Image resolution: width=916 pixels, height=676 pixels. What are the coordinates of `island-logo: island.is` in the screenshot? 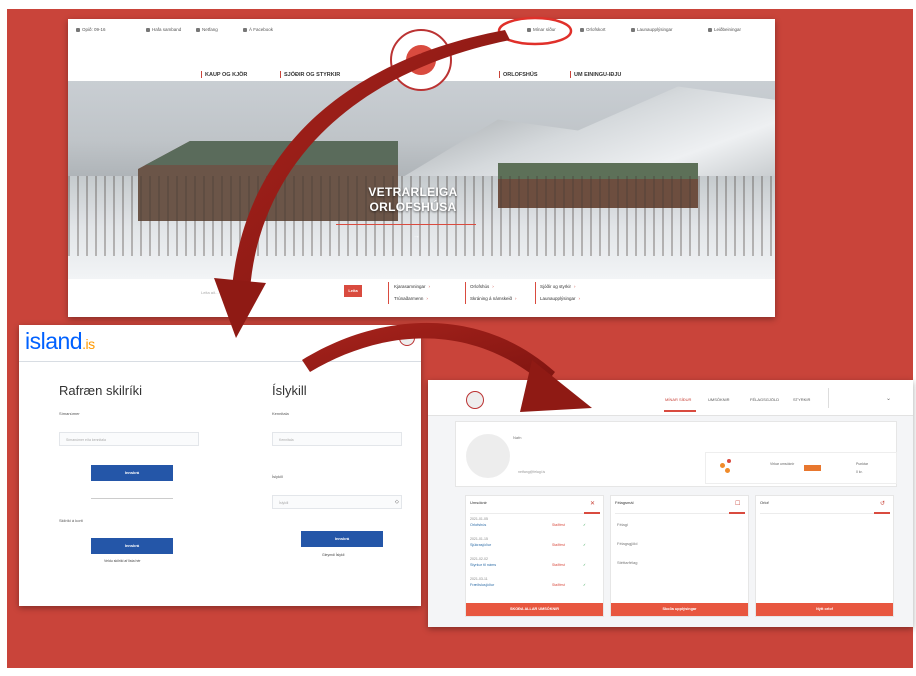 It's located at (60, 341).